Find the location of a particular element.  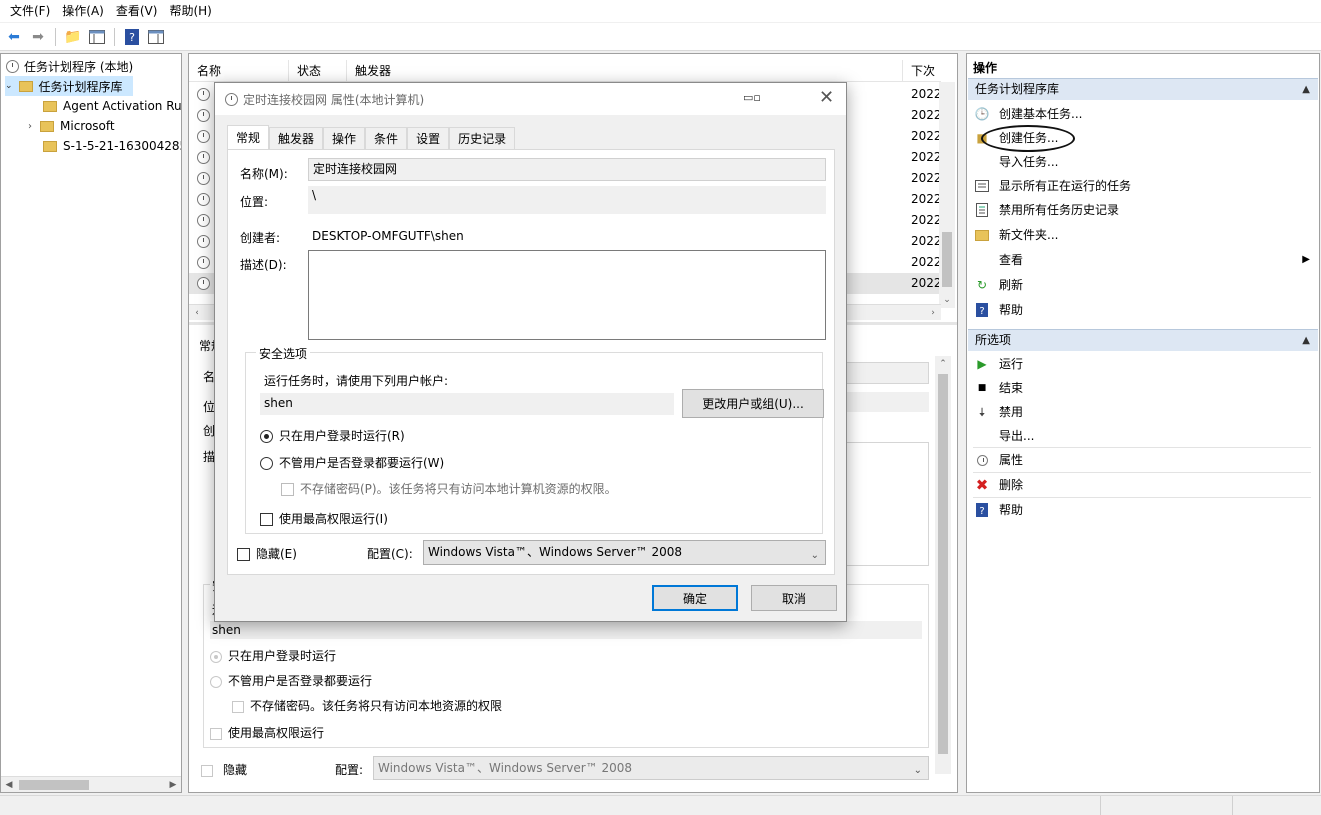

tree-item-label: Agent Activation Ru is located at coordinates (122, 106).